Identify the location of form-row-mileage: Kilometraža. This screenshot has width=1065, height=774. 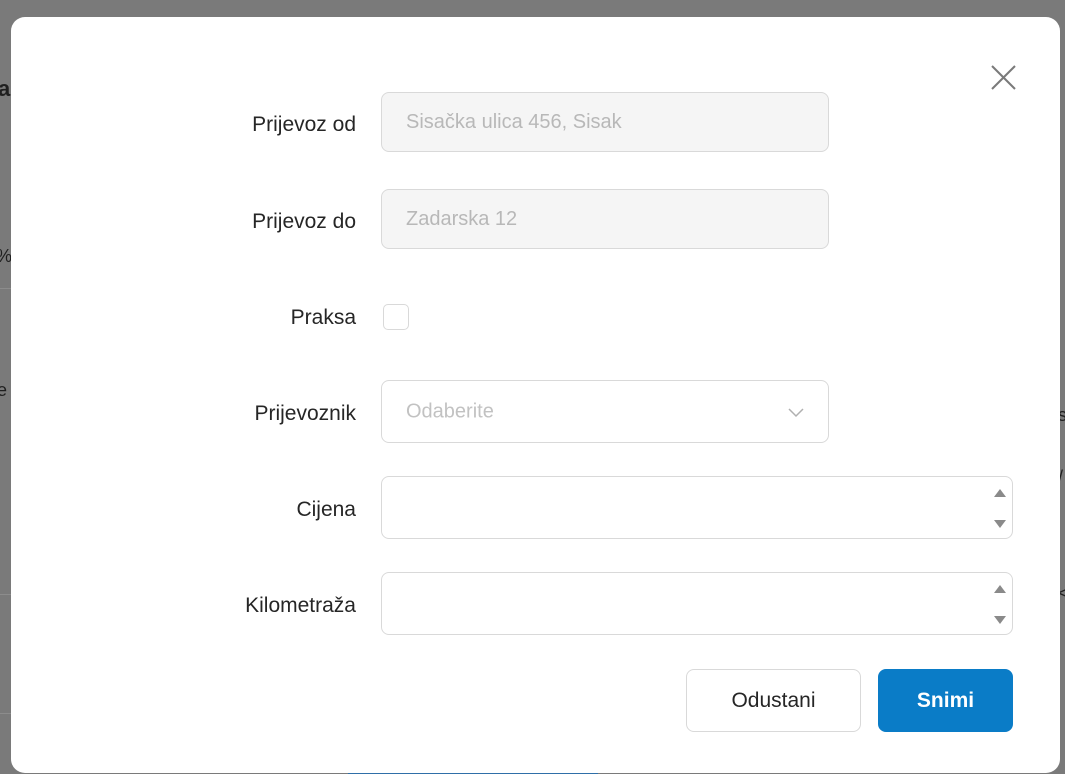
(535, 604).